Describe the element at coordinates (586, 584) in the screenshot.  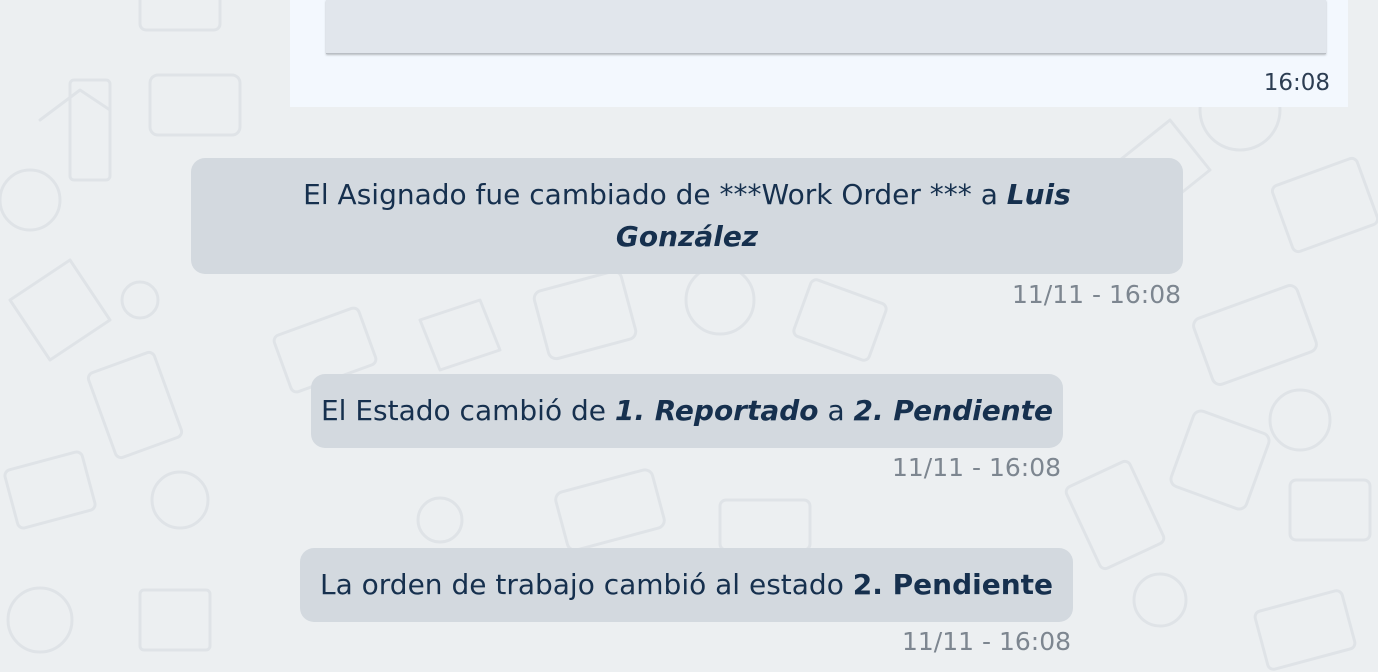
I see `event-text: La orden de trabajo cambió al estado` at that location.